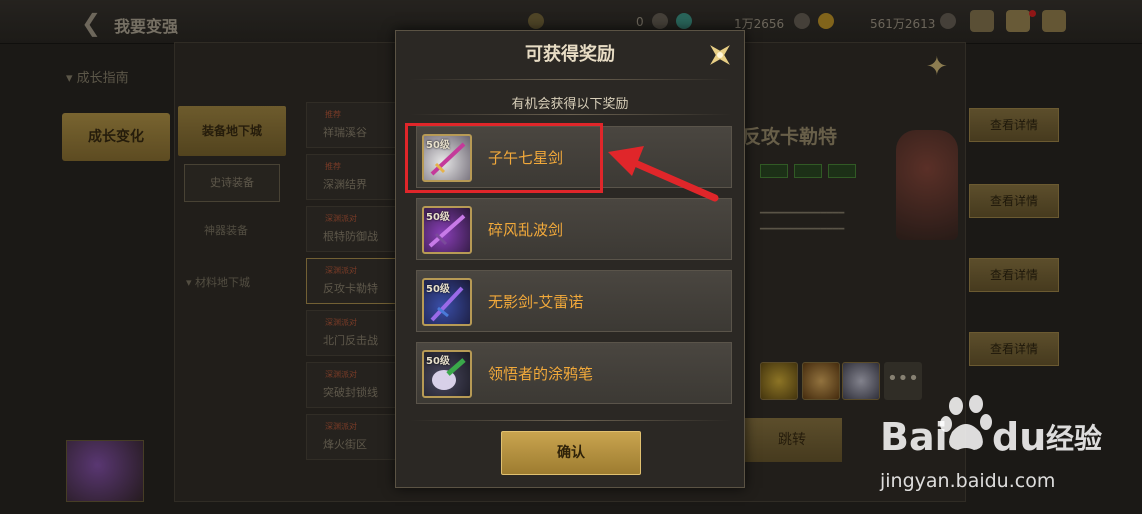 The image size is (1142, 514). What do you see at coordinates (1074, 438) in the screenshot?
I see `svg-text: 经验` at bounding box center [1074, 438].